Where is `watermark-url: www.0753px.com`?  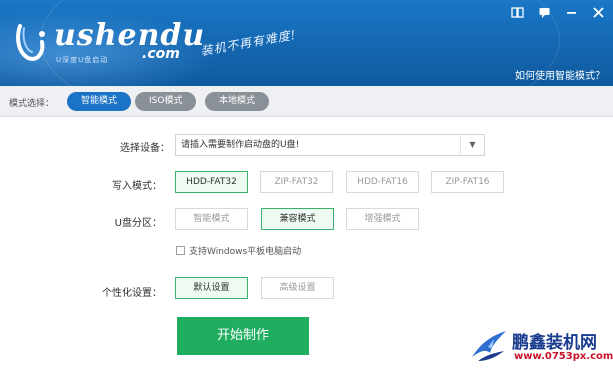
watermark-url: www.0753px.com is located at coordinates (563, 356).